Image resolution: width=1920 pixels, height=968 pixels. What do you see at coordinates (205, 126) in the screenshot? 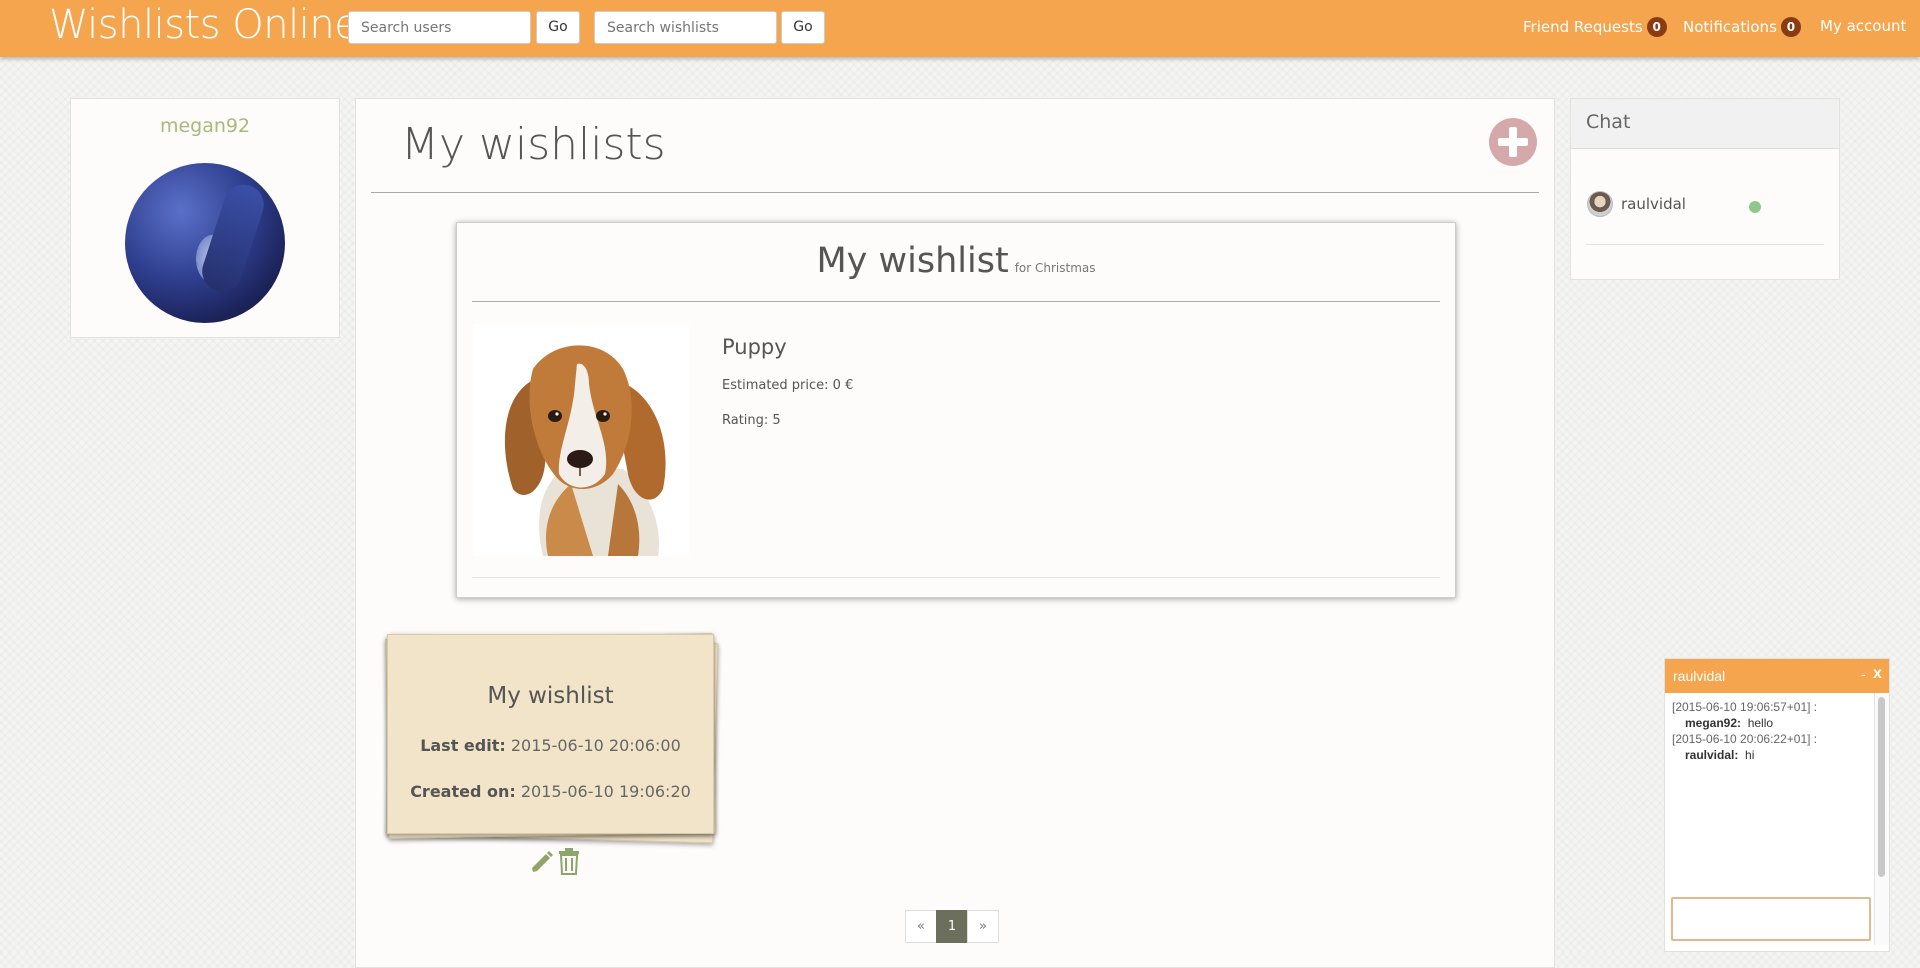
I see `profile-username: megan92` at bounding box center [205, 126].